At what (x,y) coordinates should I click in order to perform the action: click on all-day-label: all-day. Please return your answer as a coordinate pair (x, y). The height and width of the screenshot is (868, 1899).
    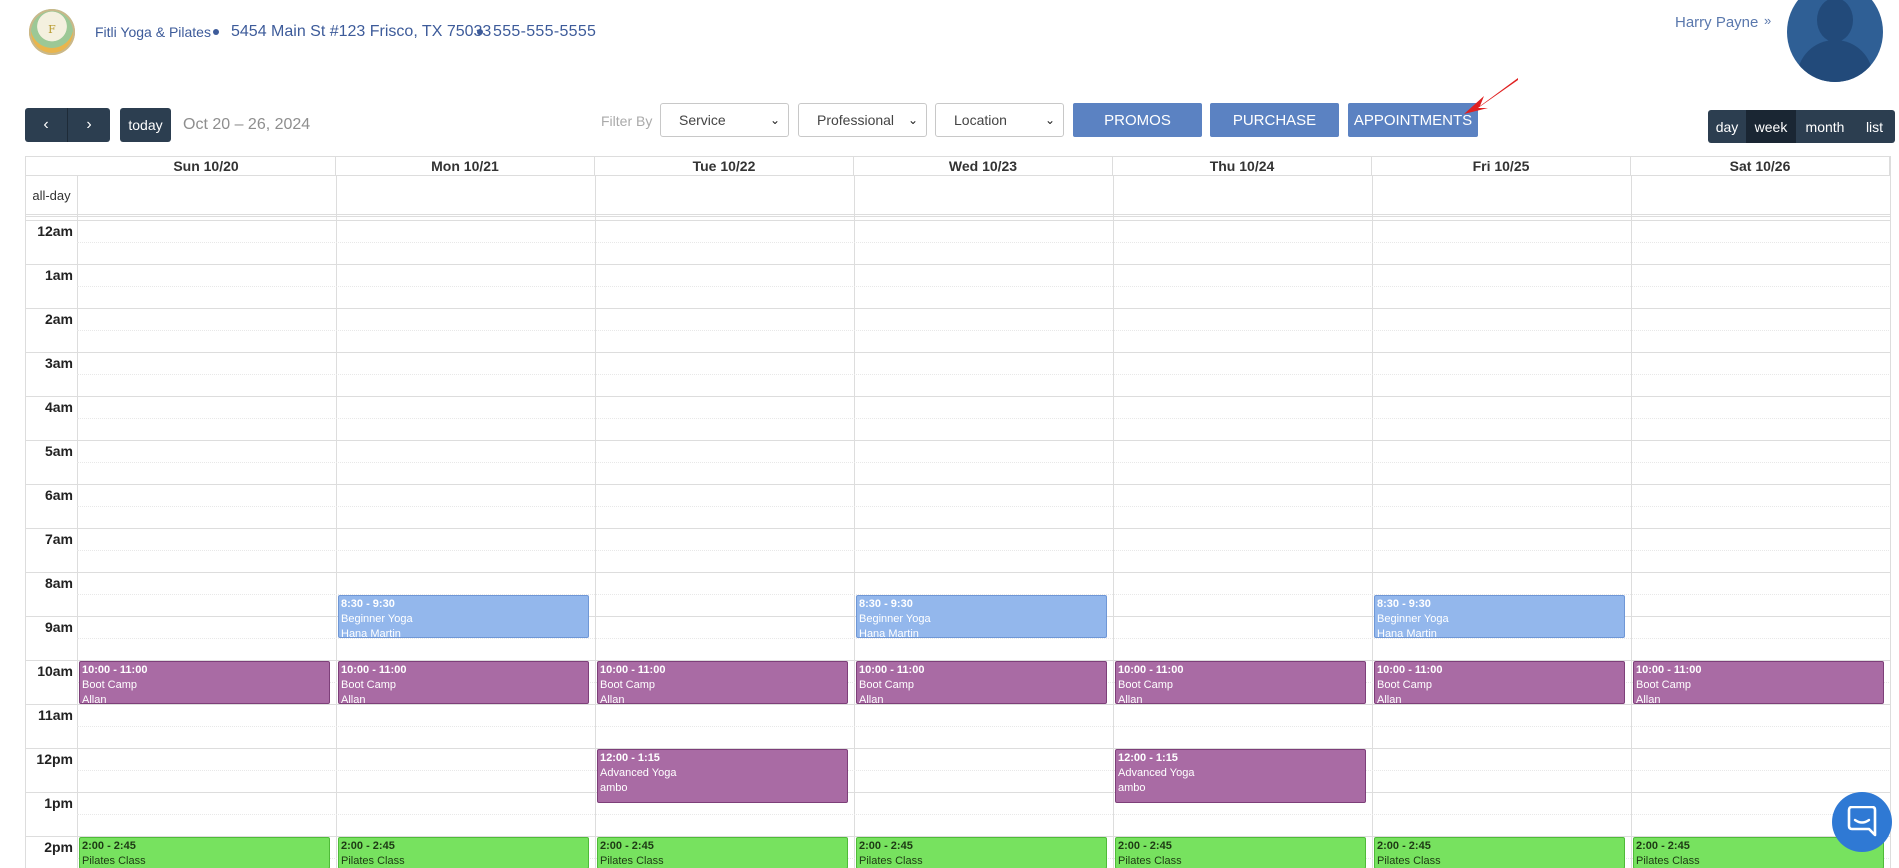
    Looking at the image, I should click on (51, 195).